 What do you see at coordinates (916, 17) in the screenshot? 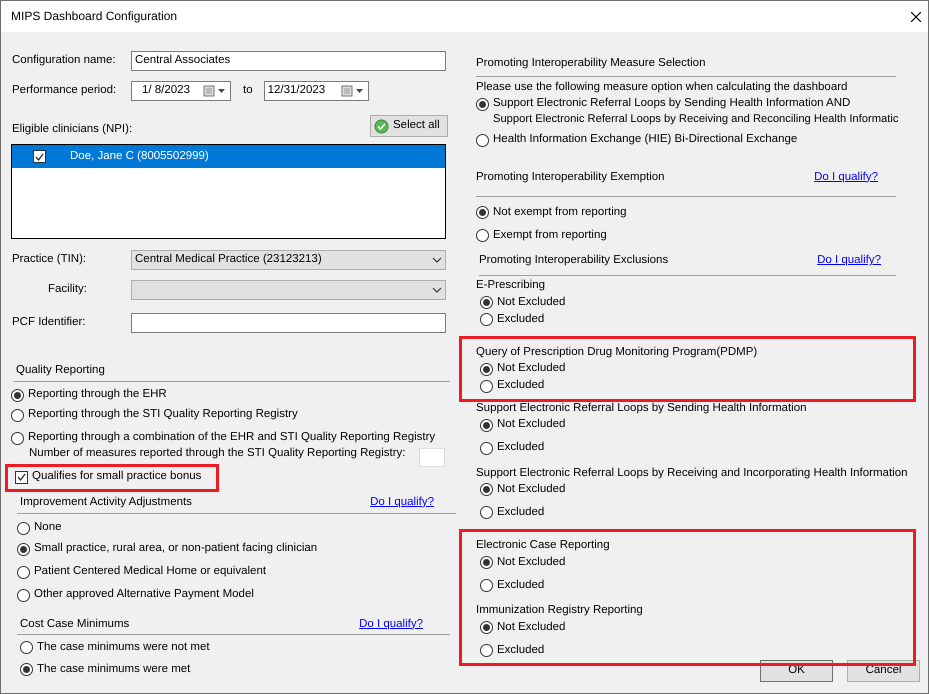
I see `close-icon` at bounding box center [916, 17].